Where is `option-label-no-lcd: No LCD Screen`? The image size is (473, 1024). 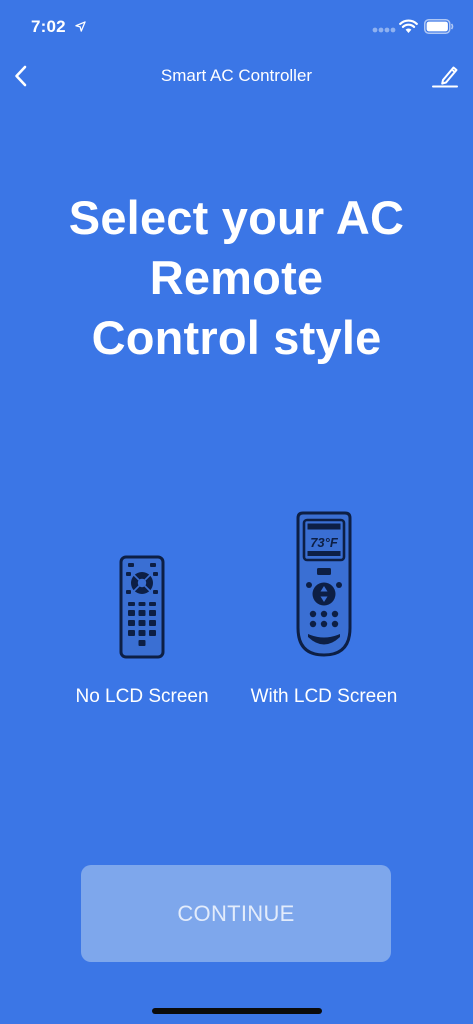 option-label-no-lcd: No LCD Screen is located at coordinates (142, 696).